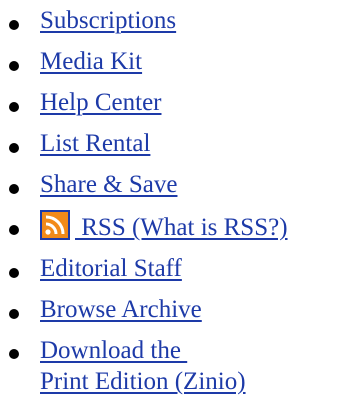 This screenshot has width=344, height=404. I want to click on list-item-rss: RSS (What is RSS?), so click(172, 226).